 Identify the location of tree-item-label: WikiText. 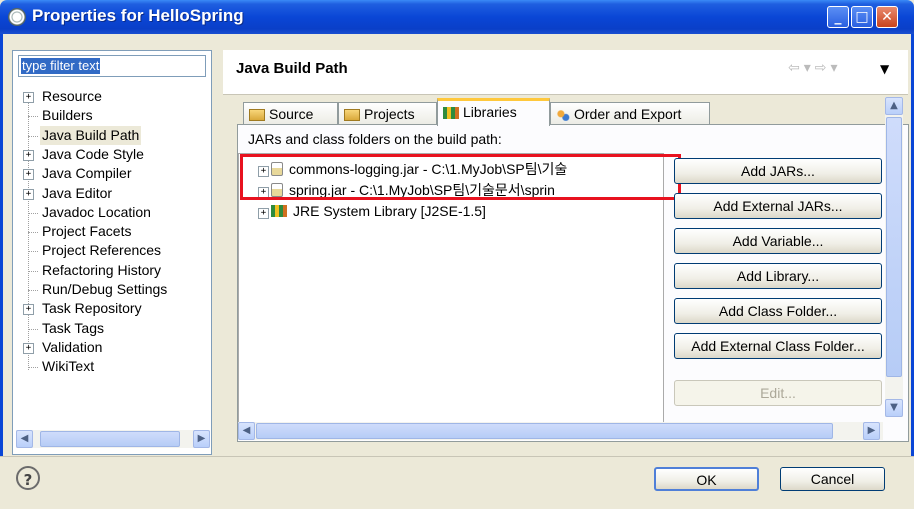
(68, 366).